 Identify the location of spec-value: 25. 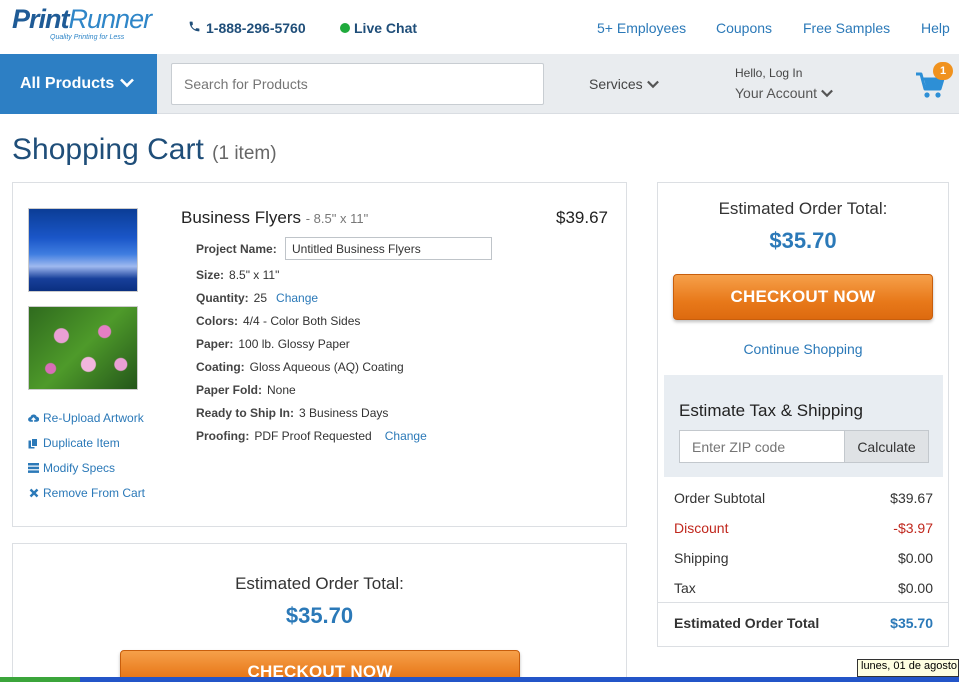
(260, 298).